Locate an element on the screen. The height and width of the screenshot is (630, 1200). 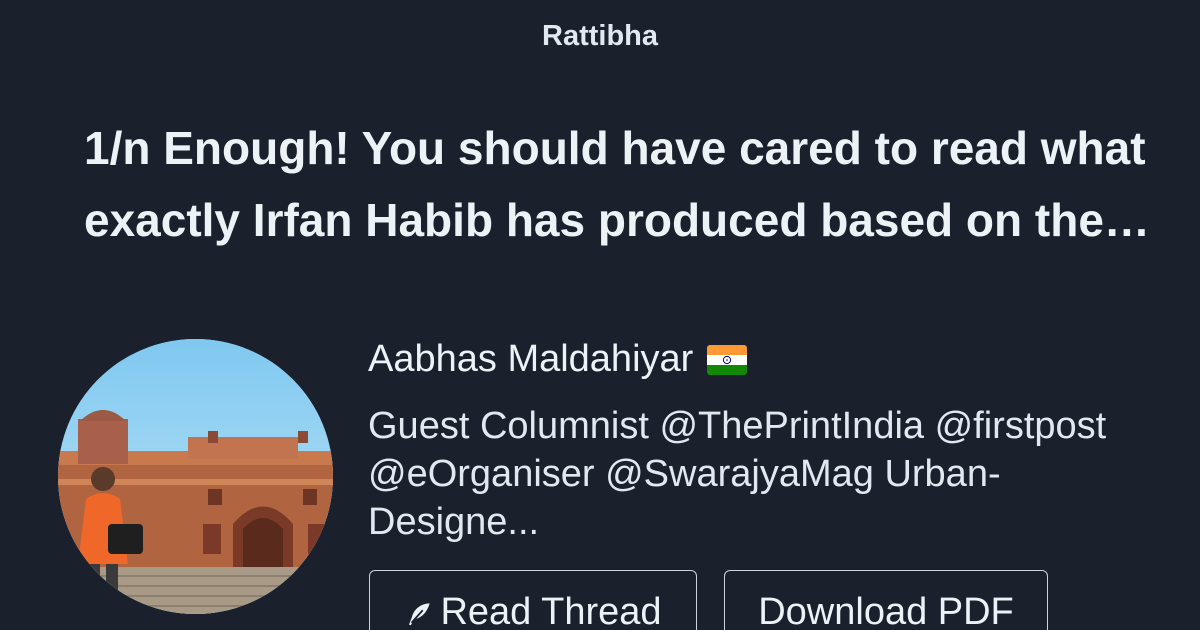
author-name-row: Aabhas Maldahiyar is located at coordinates (558, 359).